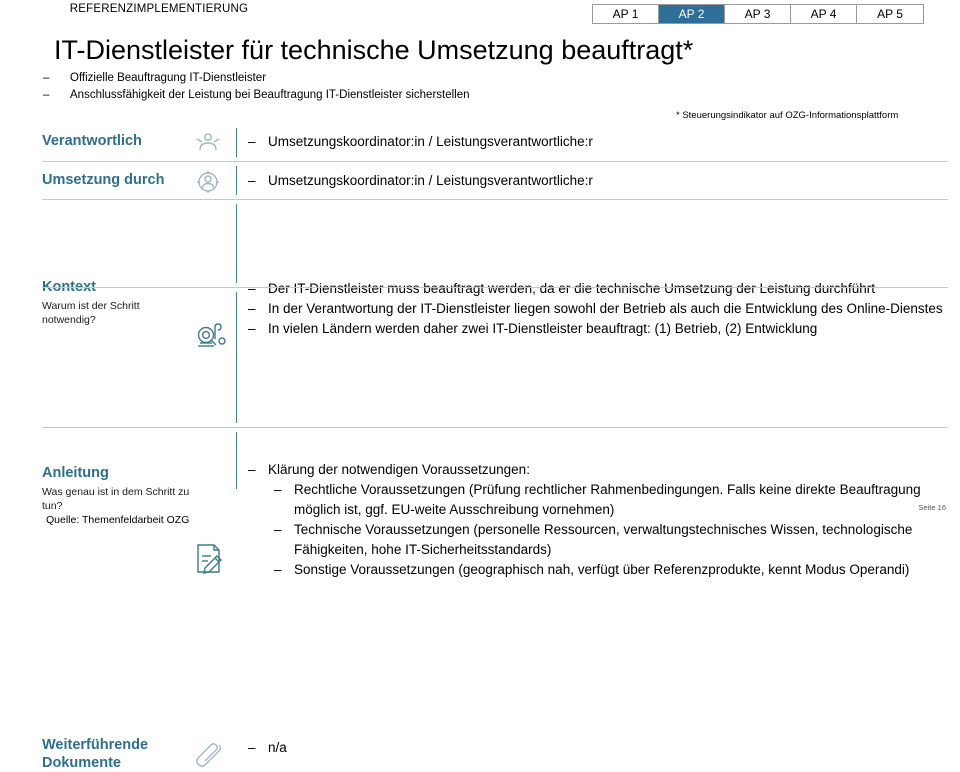  Describe the element at coordinates (92, 141) in the screenshot. I see `row-label: Verantwortlich` at that location.